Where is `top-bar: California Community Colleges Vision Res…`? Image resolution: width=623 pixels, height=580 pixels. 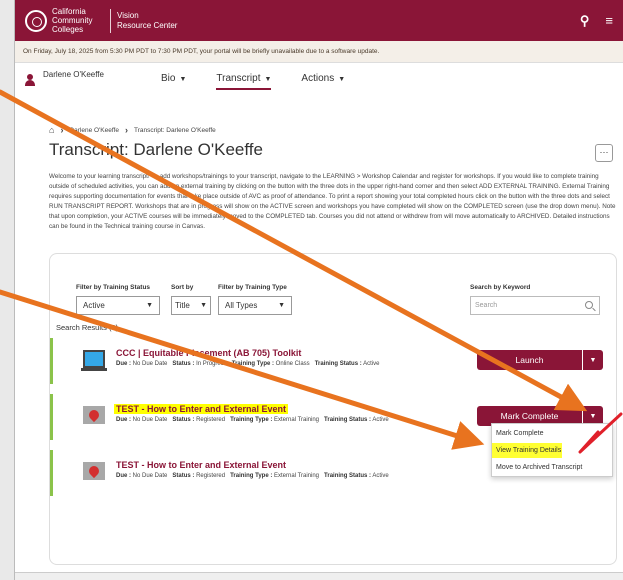 top-bar: California Community Colleges Vision Res… is located at coordinates (319, 20).